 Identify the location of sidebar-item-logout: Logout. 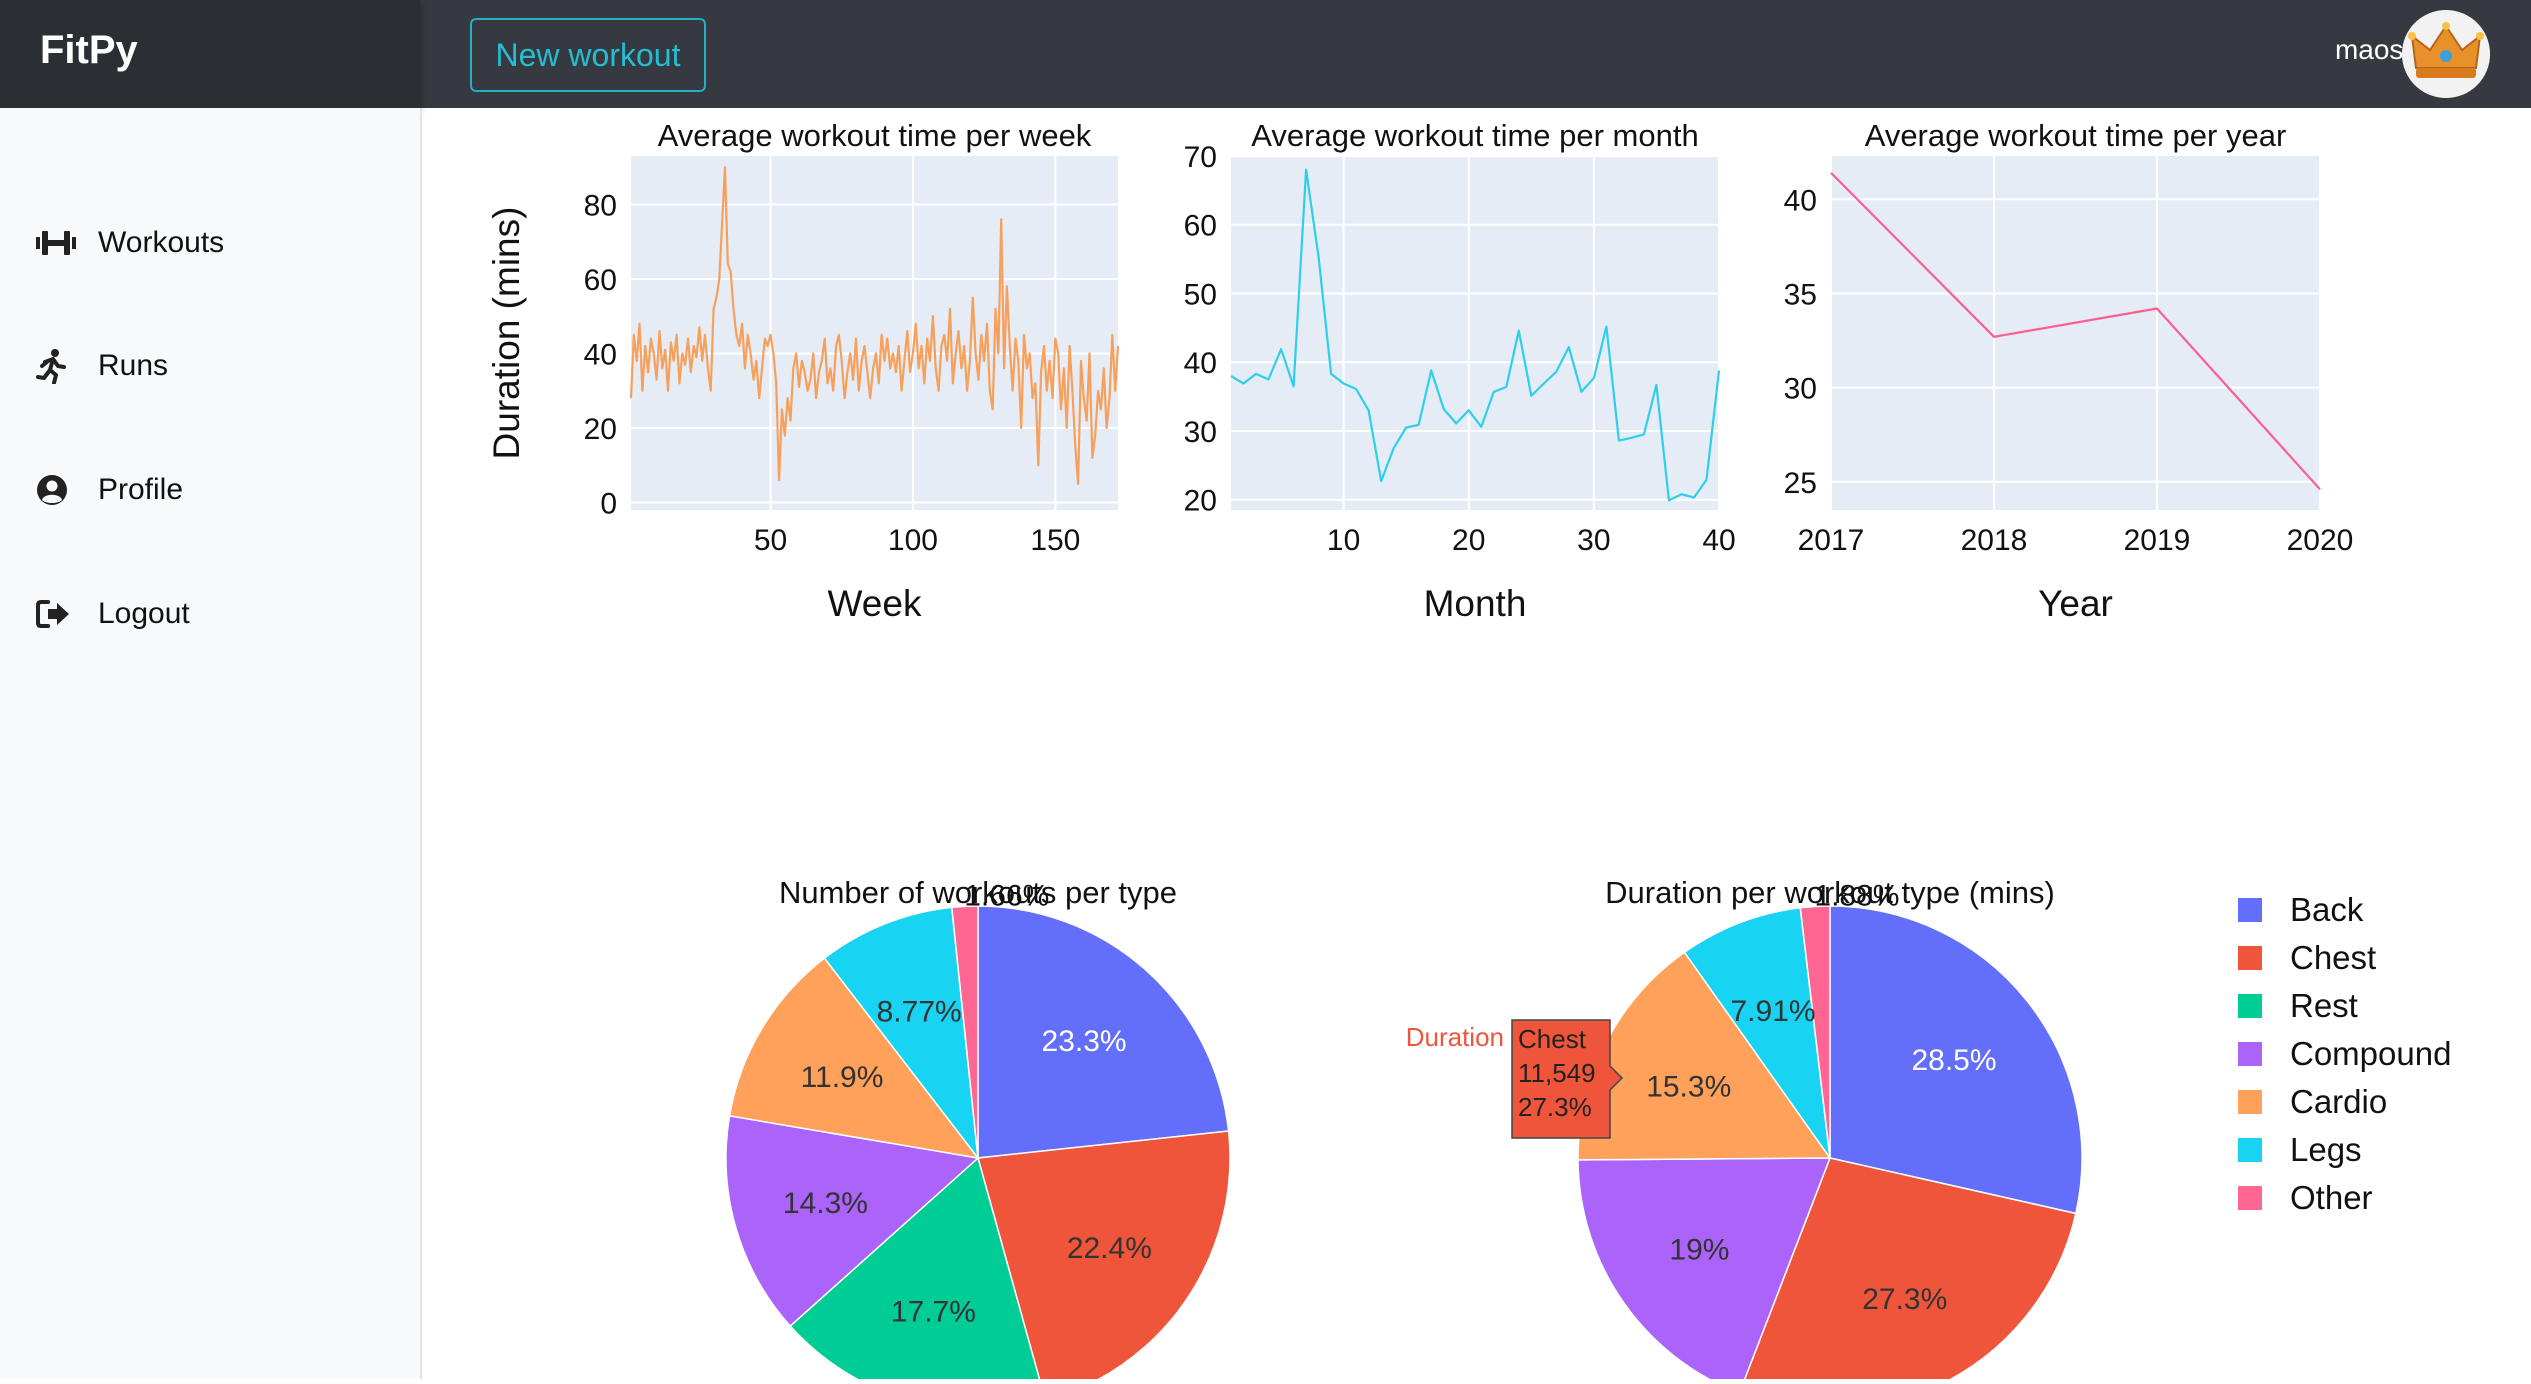
(216, 614).